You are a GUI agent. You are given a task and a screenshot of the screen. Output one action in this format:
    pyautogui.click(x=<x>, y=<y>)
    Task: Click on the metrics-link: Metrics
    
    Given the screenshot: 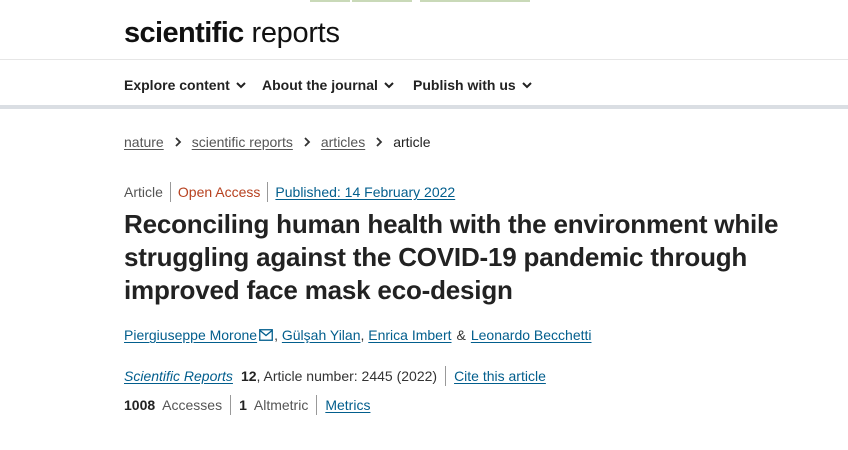 What is the action you would take?
    pyautogui.click(x=347, y=405)
    